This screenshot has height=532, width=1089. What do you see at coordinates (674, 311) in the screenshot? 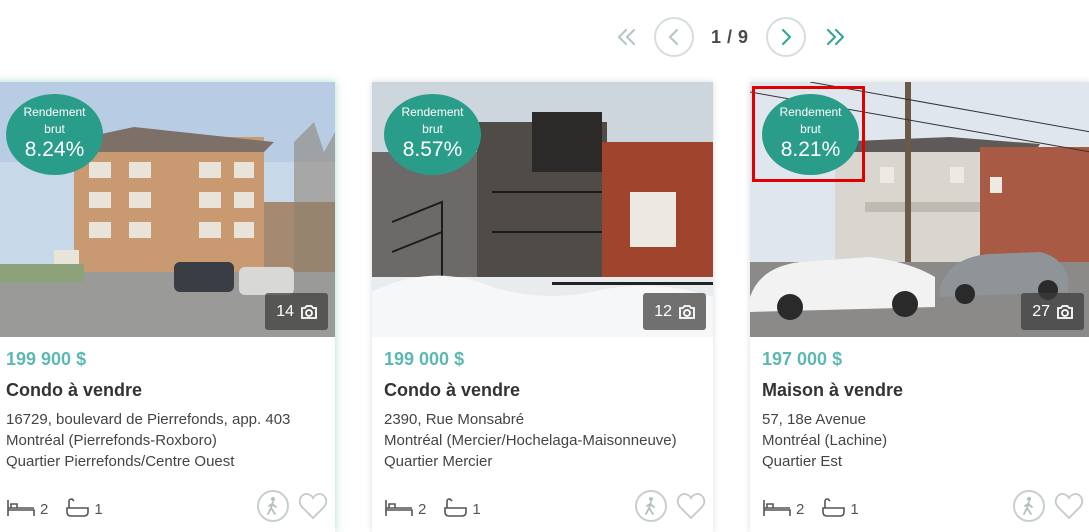
I see `photo-count-button: 12` at bounding box center [674, 311].